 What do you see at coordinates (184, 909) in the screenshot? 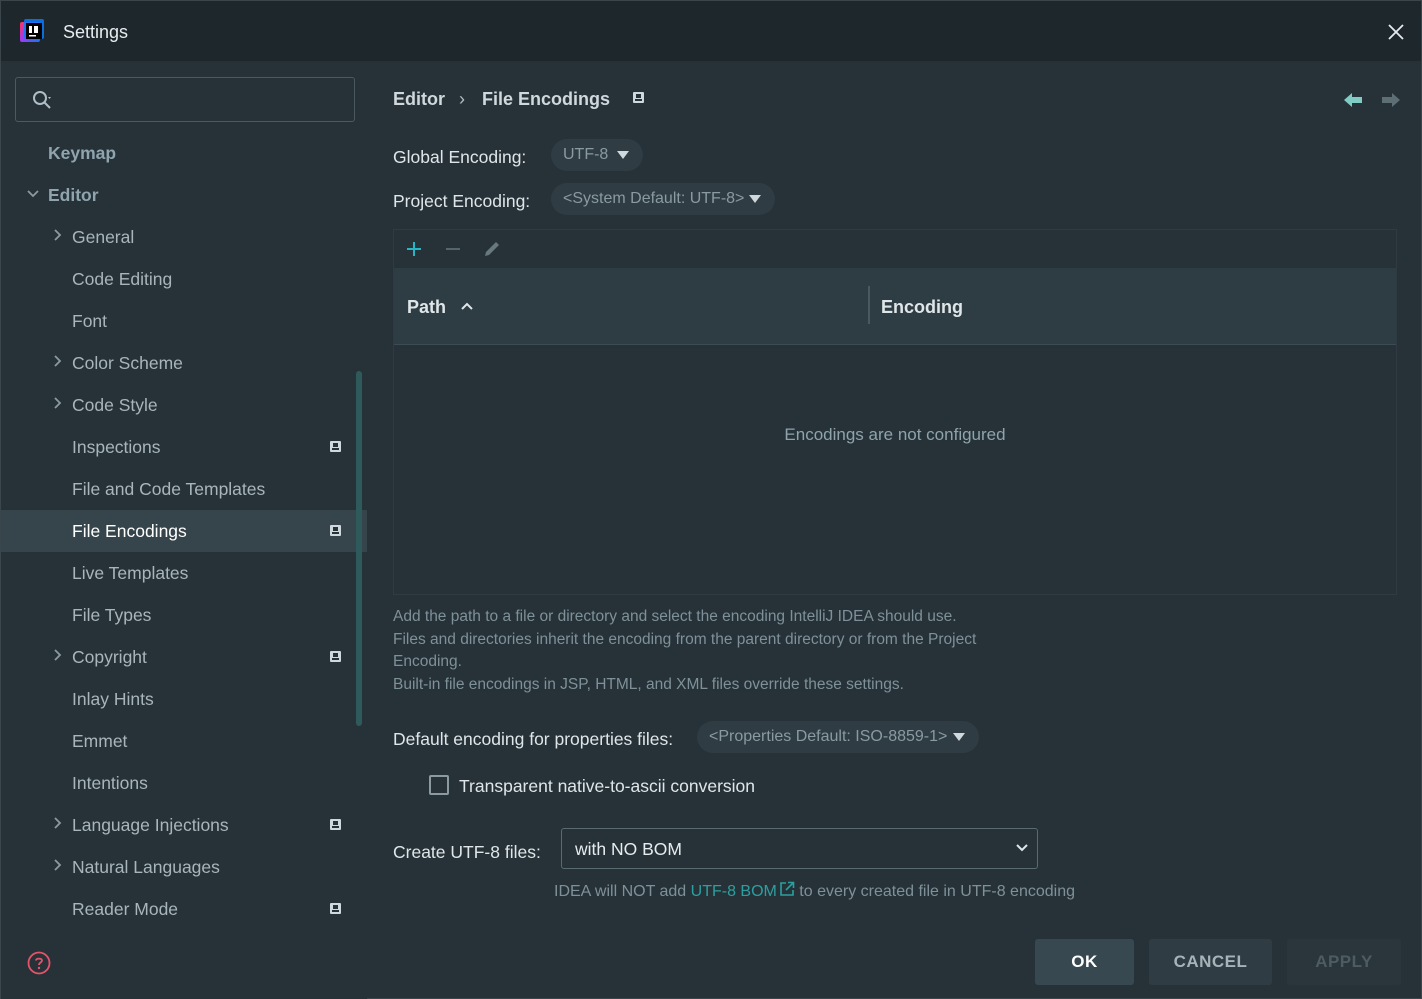
I see `sidebar-item-reader-mode: Reader Mode` at bounding box center [184, 909].